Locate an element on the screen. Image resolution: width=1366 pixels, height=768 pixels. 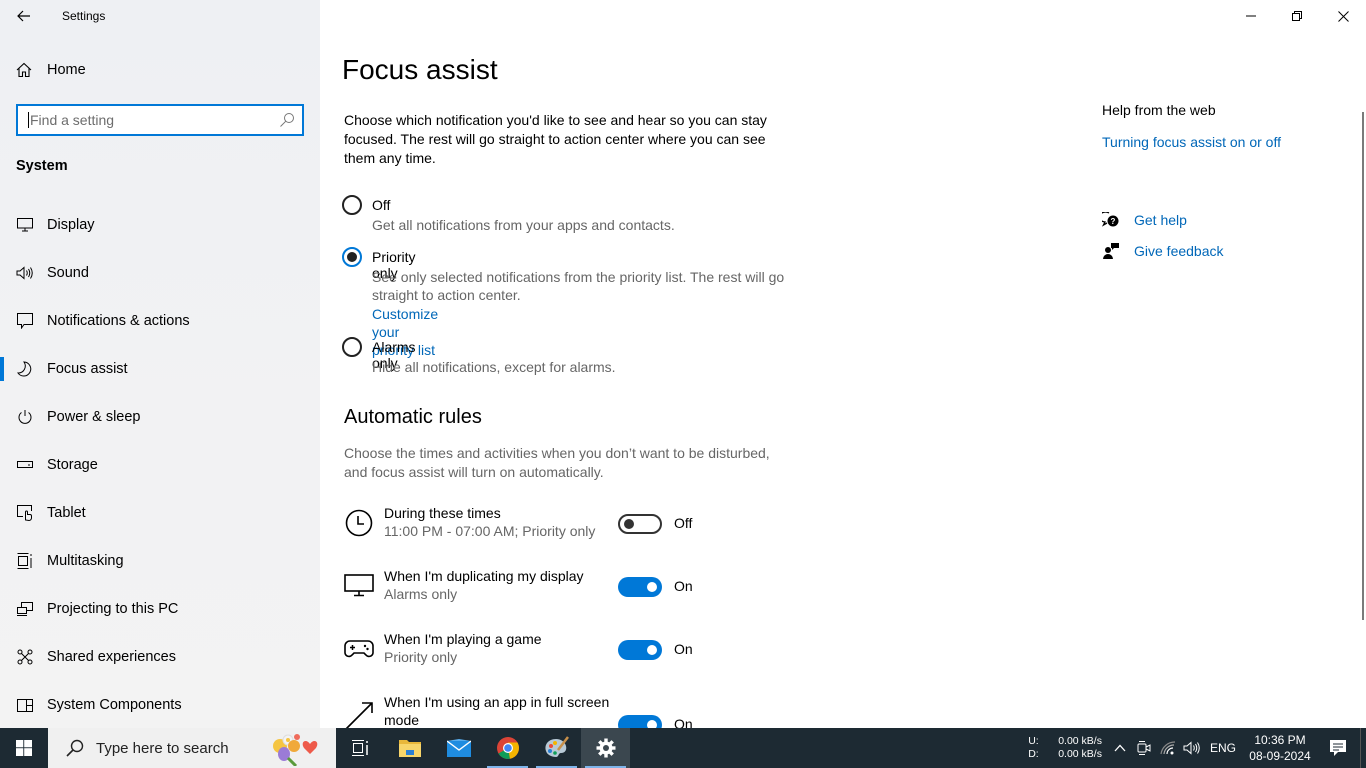
sidebar-item-shared-experiences: Shared experiences is located at coordinates (160, 657).